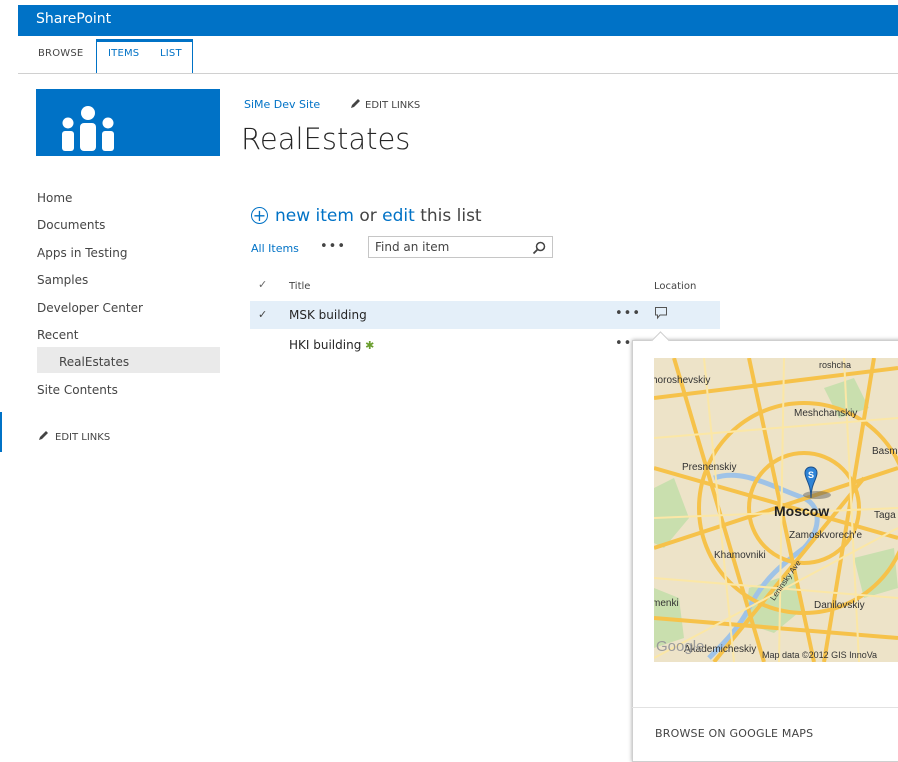 The height and width of the screenshot is (762, 898). Describe the element at coordinates (734, 733) in the screenshot. I see `browse-on-google-maps-link: BROWSE ON GOOGLE MAPS` at that location.